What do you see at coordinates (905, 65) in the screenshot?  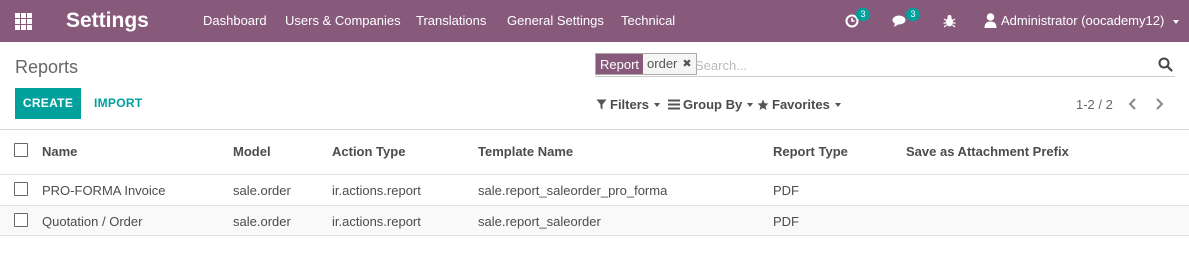 I see `search-input` at bounding box center [905, 65].